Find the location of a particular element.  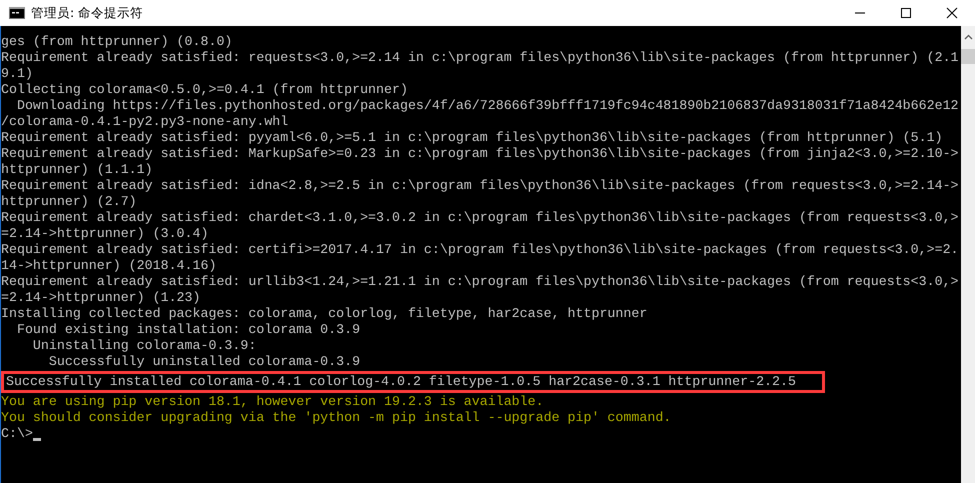

scrollbar is located at coordinates (968, 254).